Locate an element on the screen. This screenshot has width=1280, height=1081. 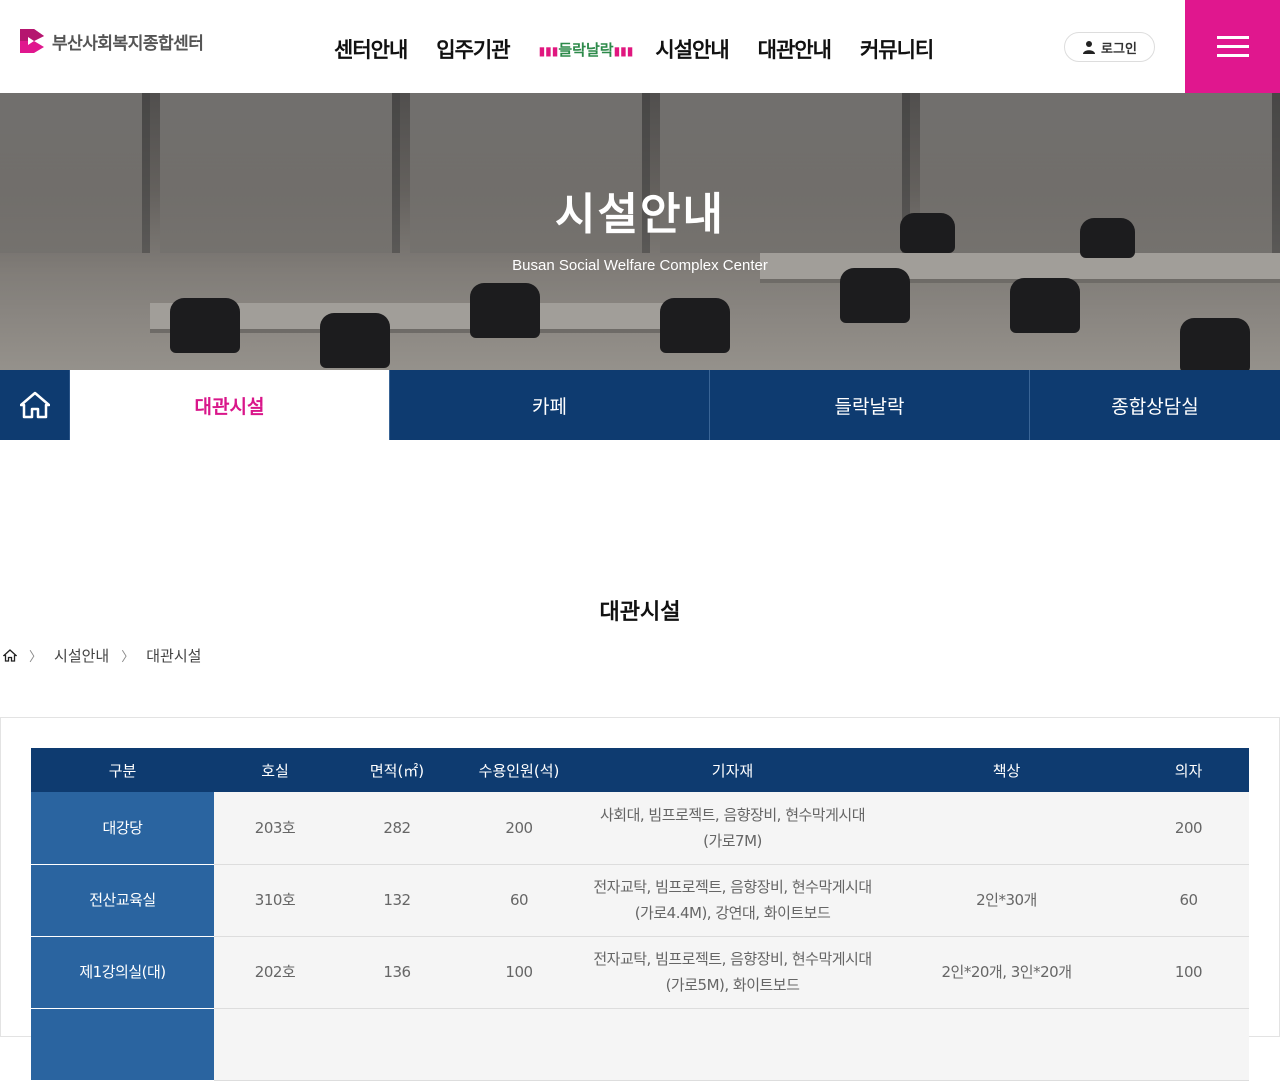
col-header: 호실 is located at coordinates (275, 770).